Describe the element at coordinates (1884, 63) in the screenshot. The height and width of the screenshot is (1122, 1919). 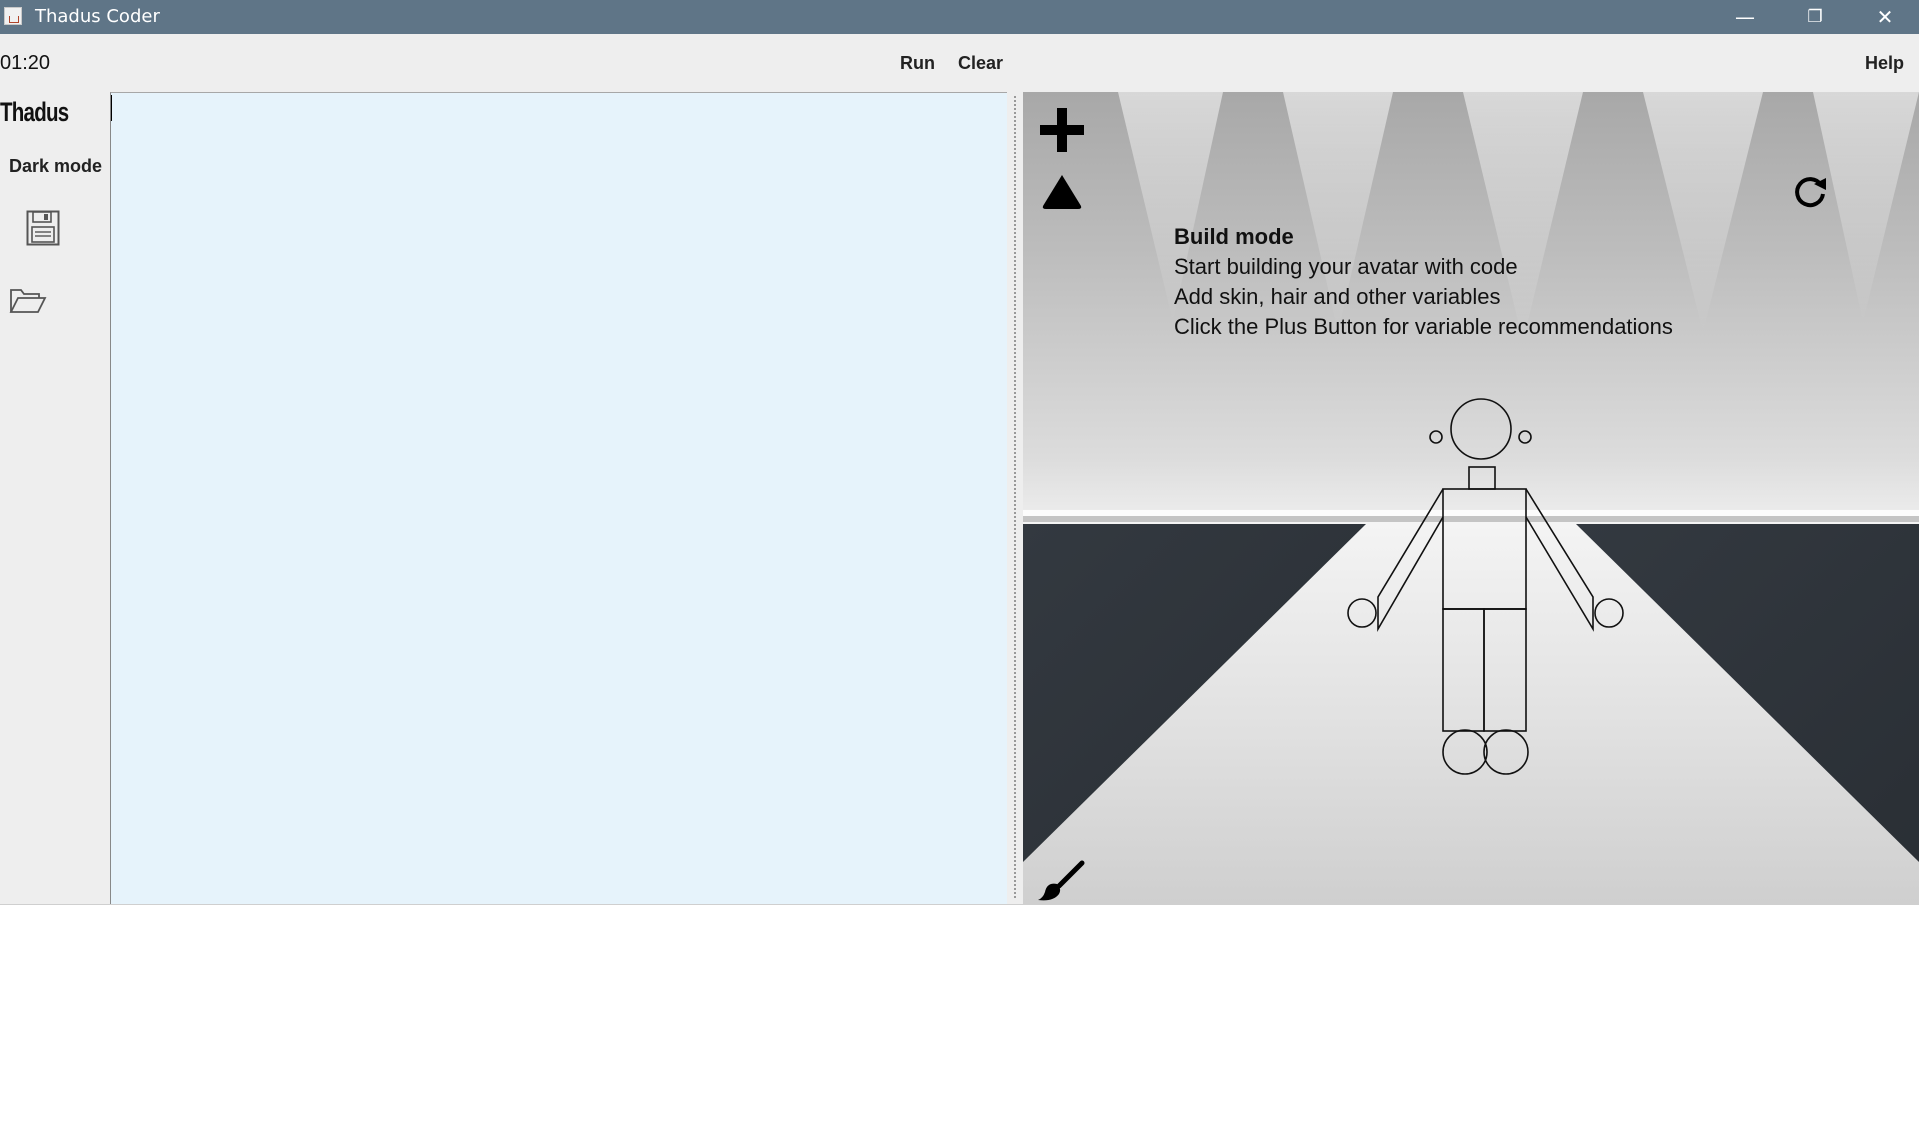
I see `help-button: Help` at that location.